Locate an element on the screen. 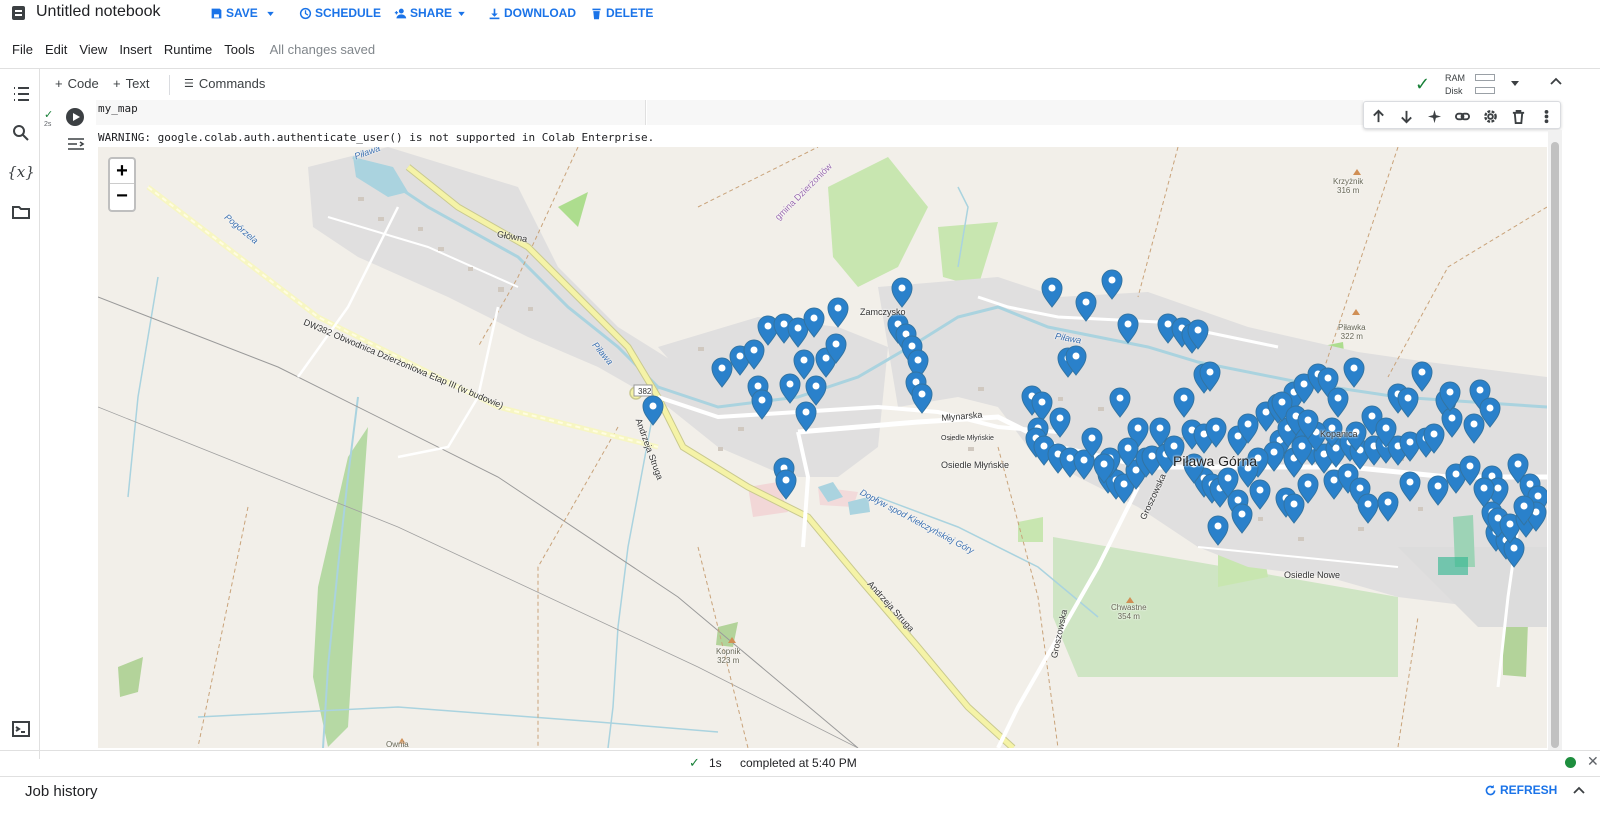 Image resolution: width=1600 pixels, height=817 pixels. map-label-place: Ownia is located at coordinates (397, 744).